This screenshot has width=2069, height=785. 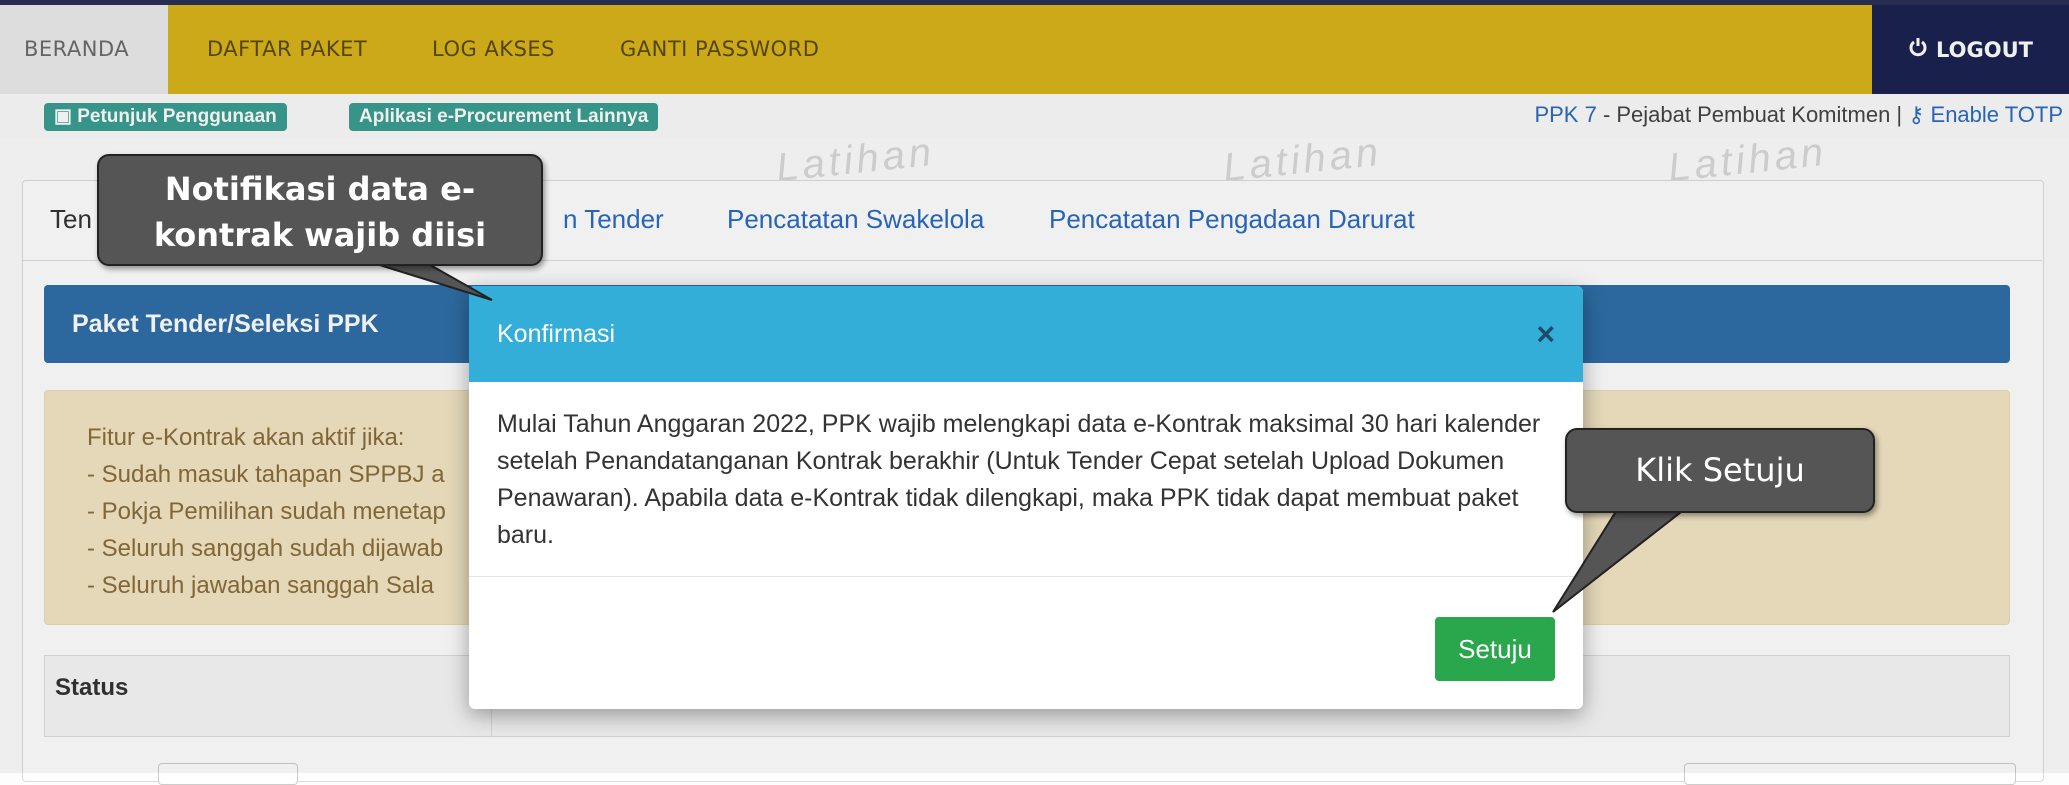 What do you see at coordinates (320, 210) in the screenshot?
I see `notification-callout: Notifikasi data e-kontrak wajib diisi` at bounding box center [320, 210].